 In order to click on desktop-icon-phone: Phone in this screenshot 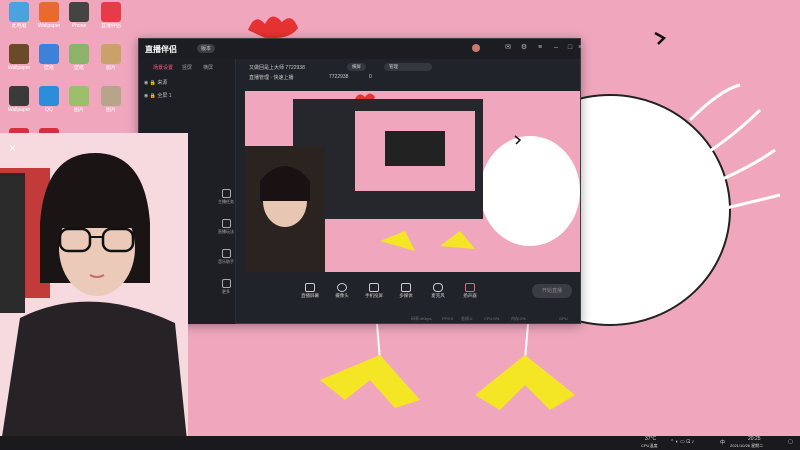, I will do `click(79, 15)`.